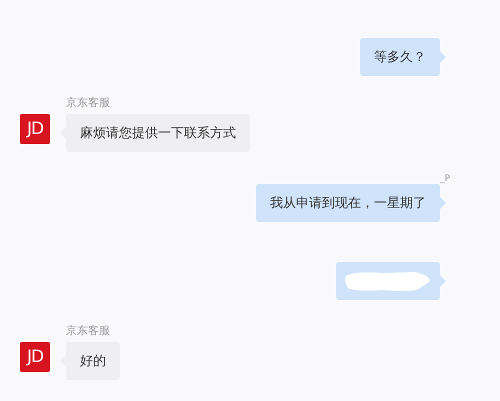 The image size is (500, 401). I want to click on message-bubble: 我从申请到现在，一星期了, so click(348, 203).